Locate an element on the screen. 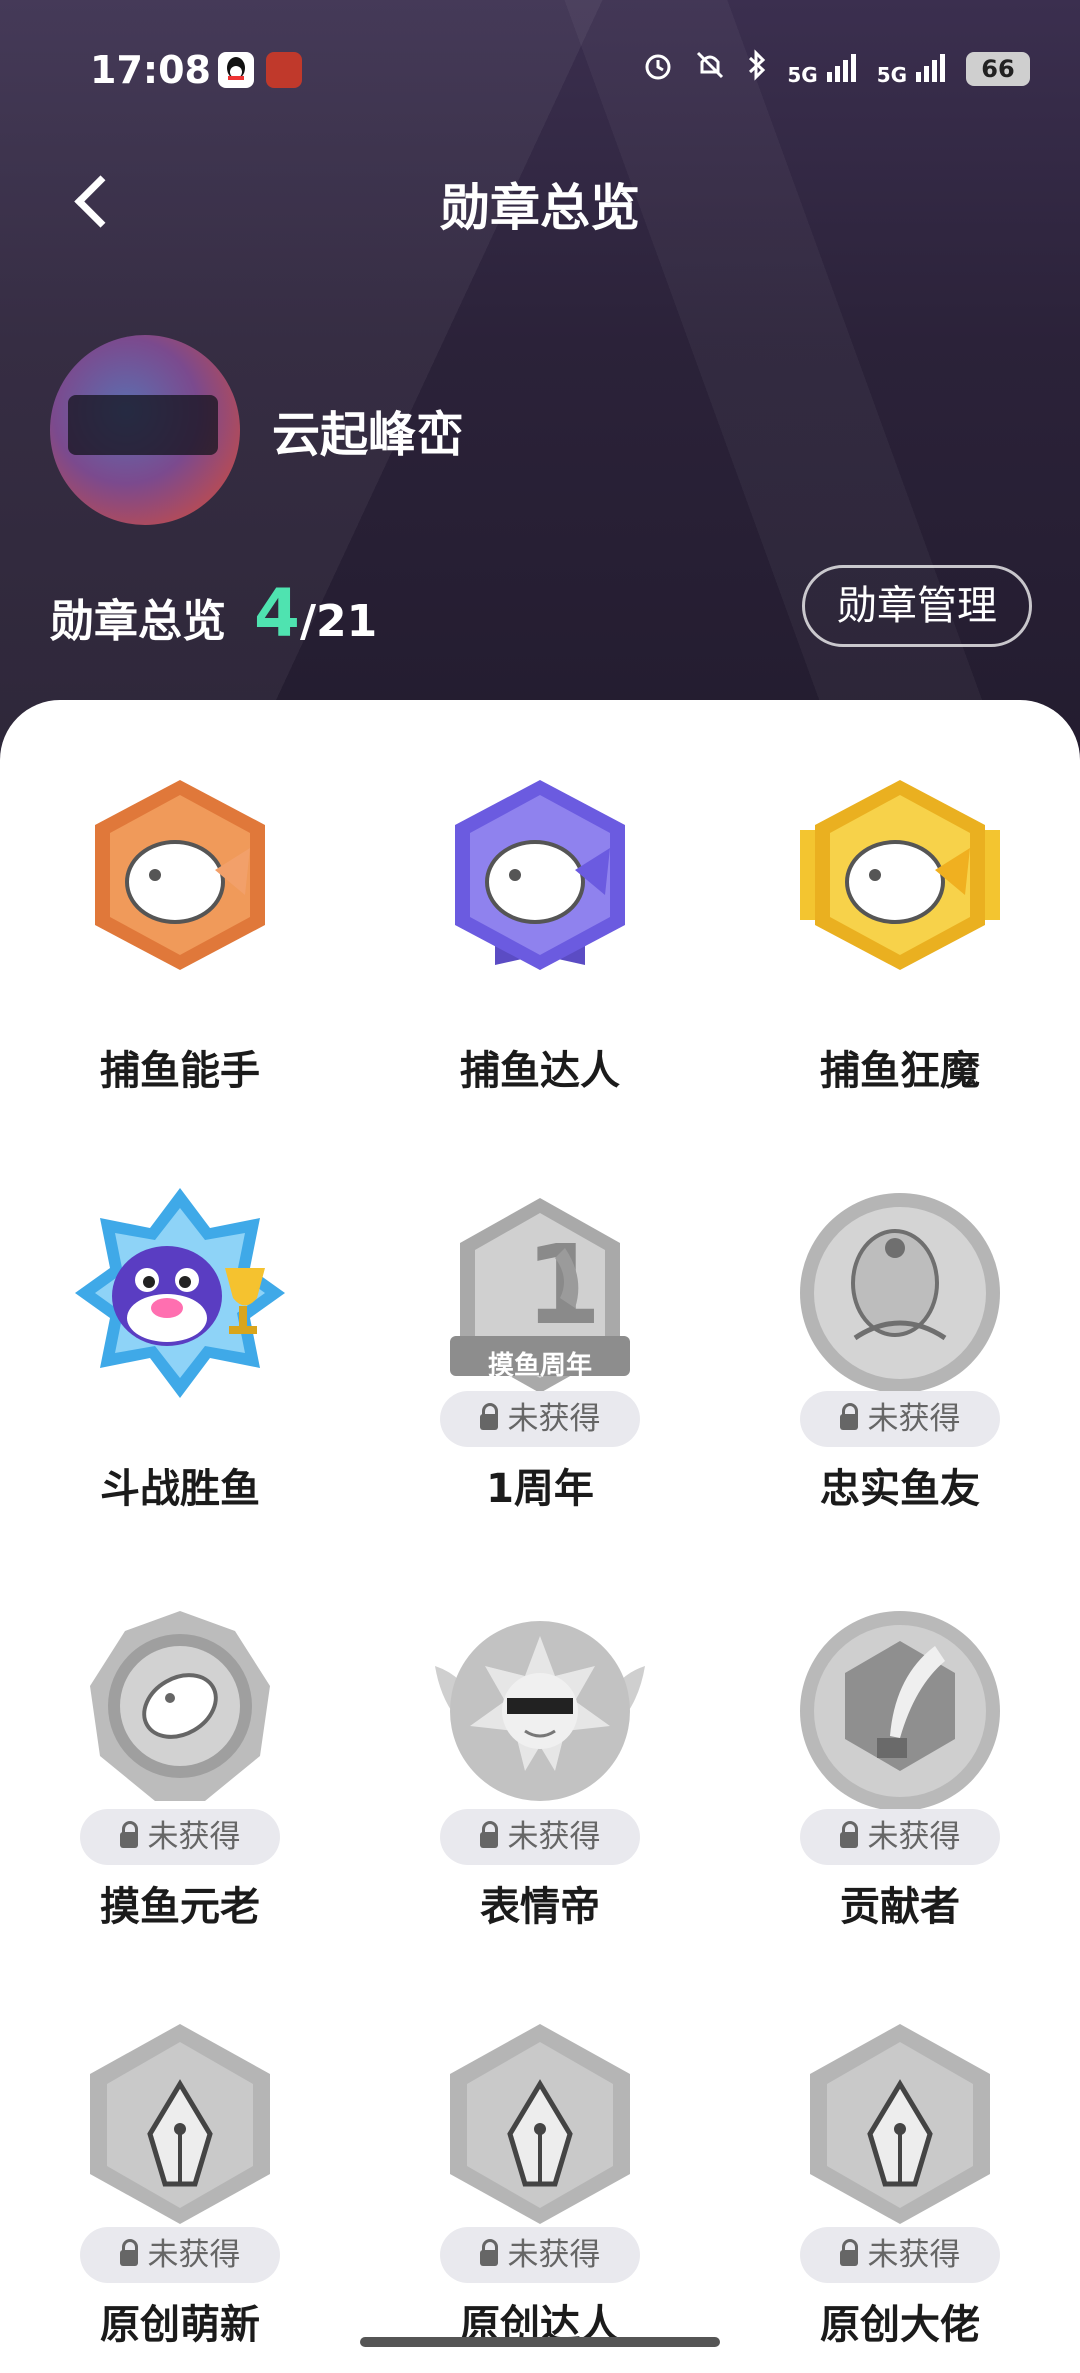  status-time: 17:08 is located at coordinates (150, 70).